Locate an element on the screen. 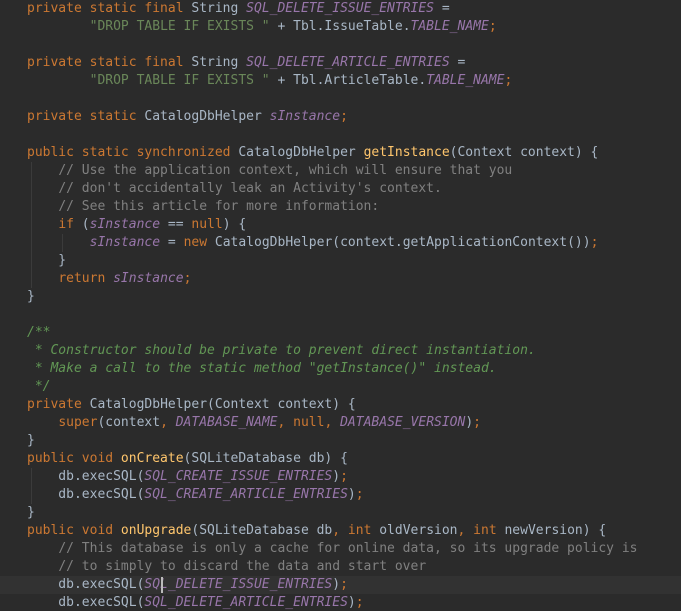 Image resolution: width=681 pixels, height=611 pixels. field-token: SQL_CREATE_ARTICLE_ENTRIES is located at coordinates (246, 494).